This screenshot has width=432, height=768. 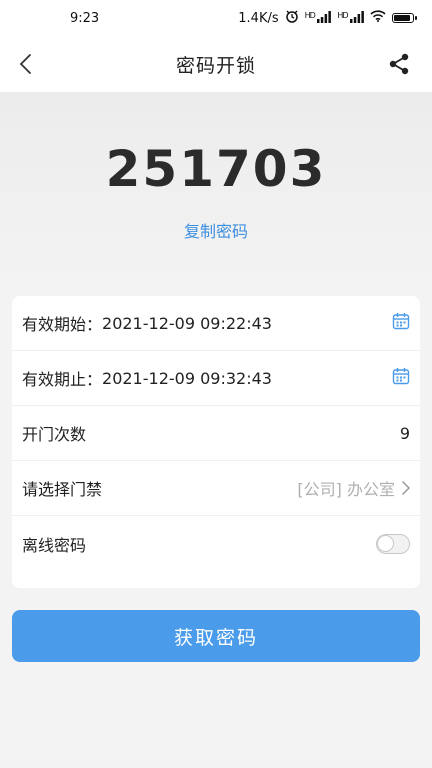 I want to click on back-button, so click(x=25, y=64).